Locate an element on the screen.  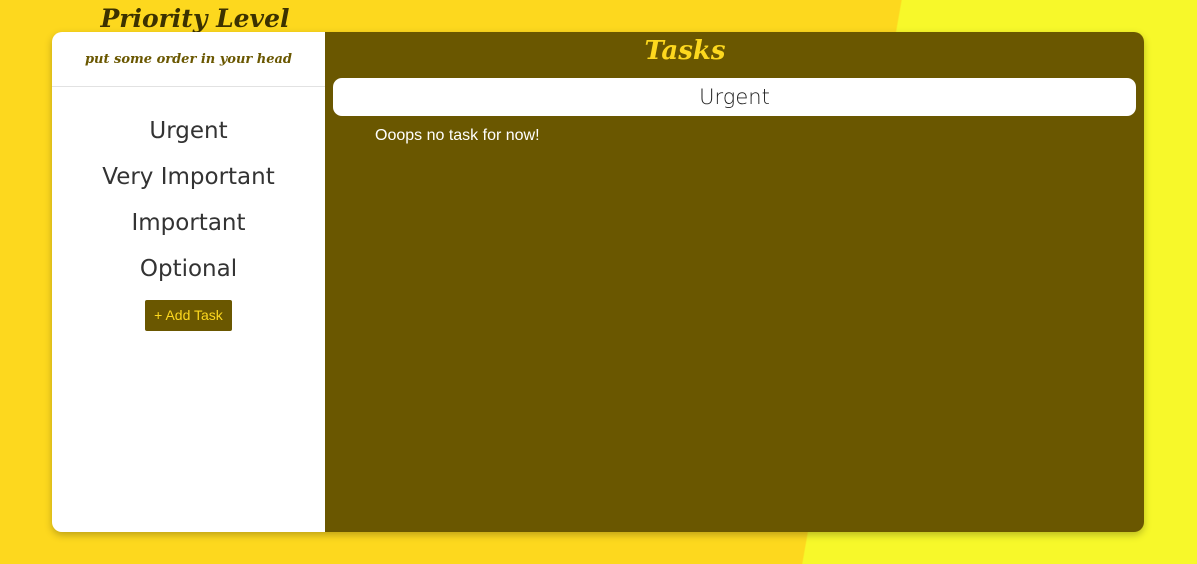
sidebar-item-optional: Optional is located at coordinates (188, 269).